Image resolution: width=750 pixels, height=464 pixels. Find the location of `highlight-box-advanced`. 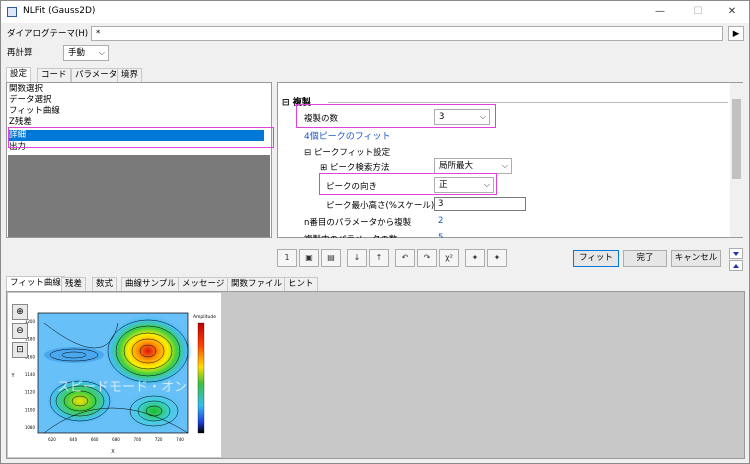

highlight-box-advanced is located at coordinates (141, 137).